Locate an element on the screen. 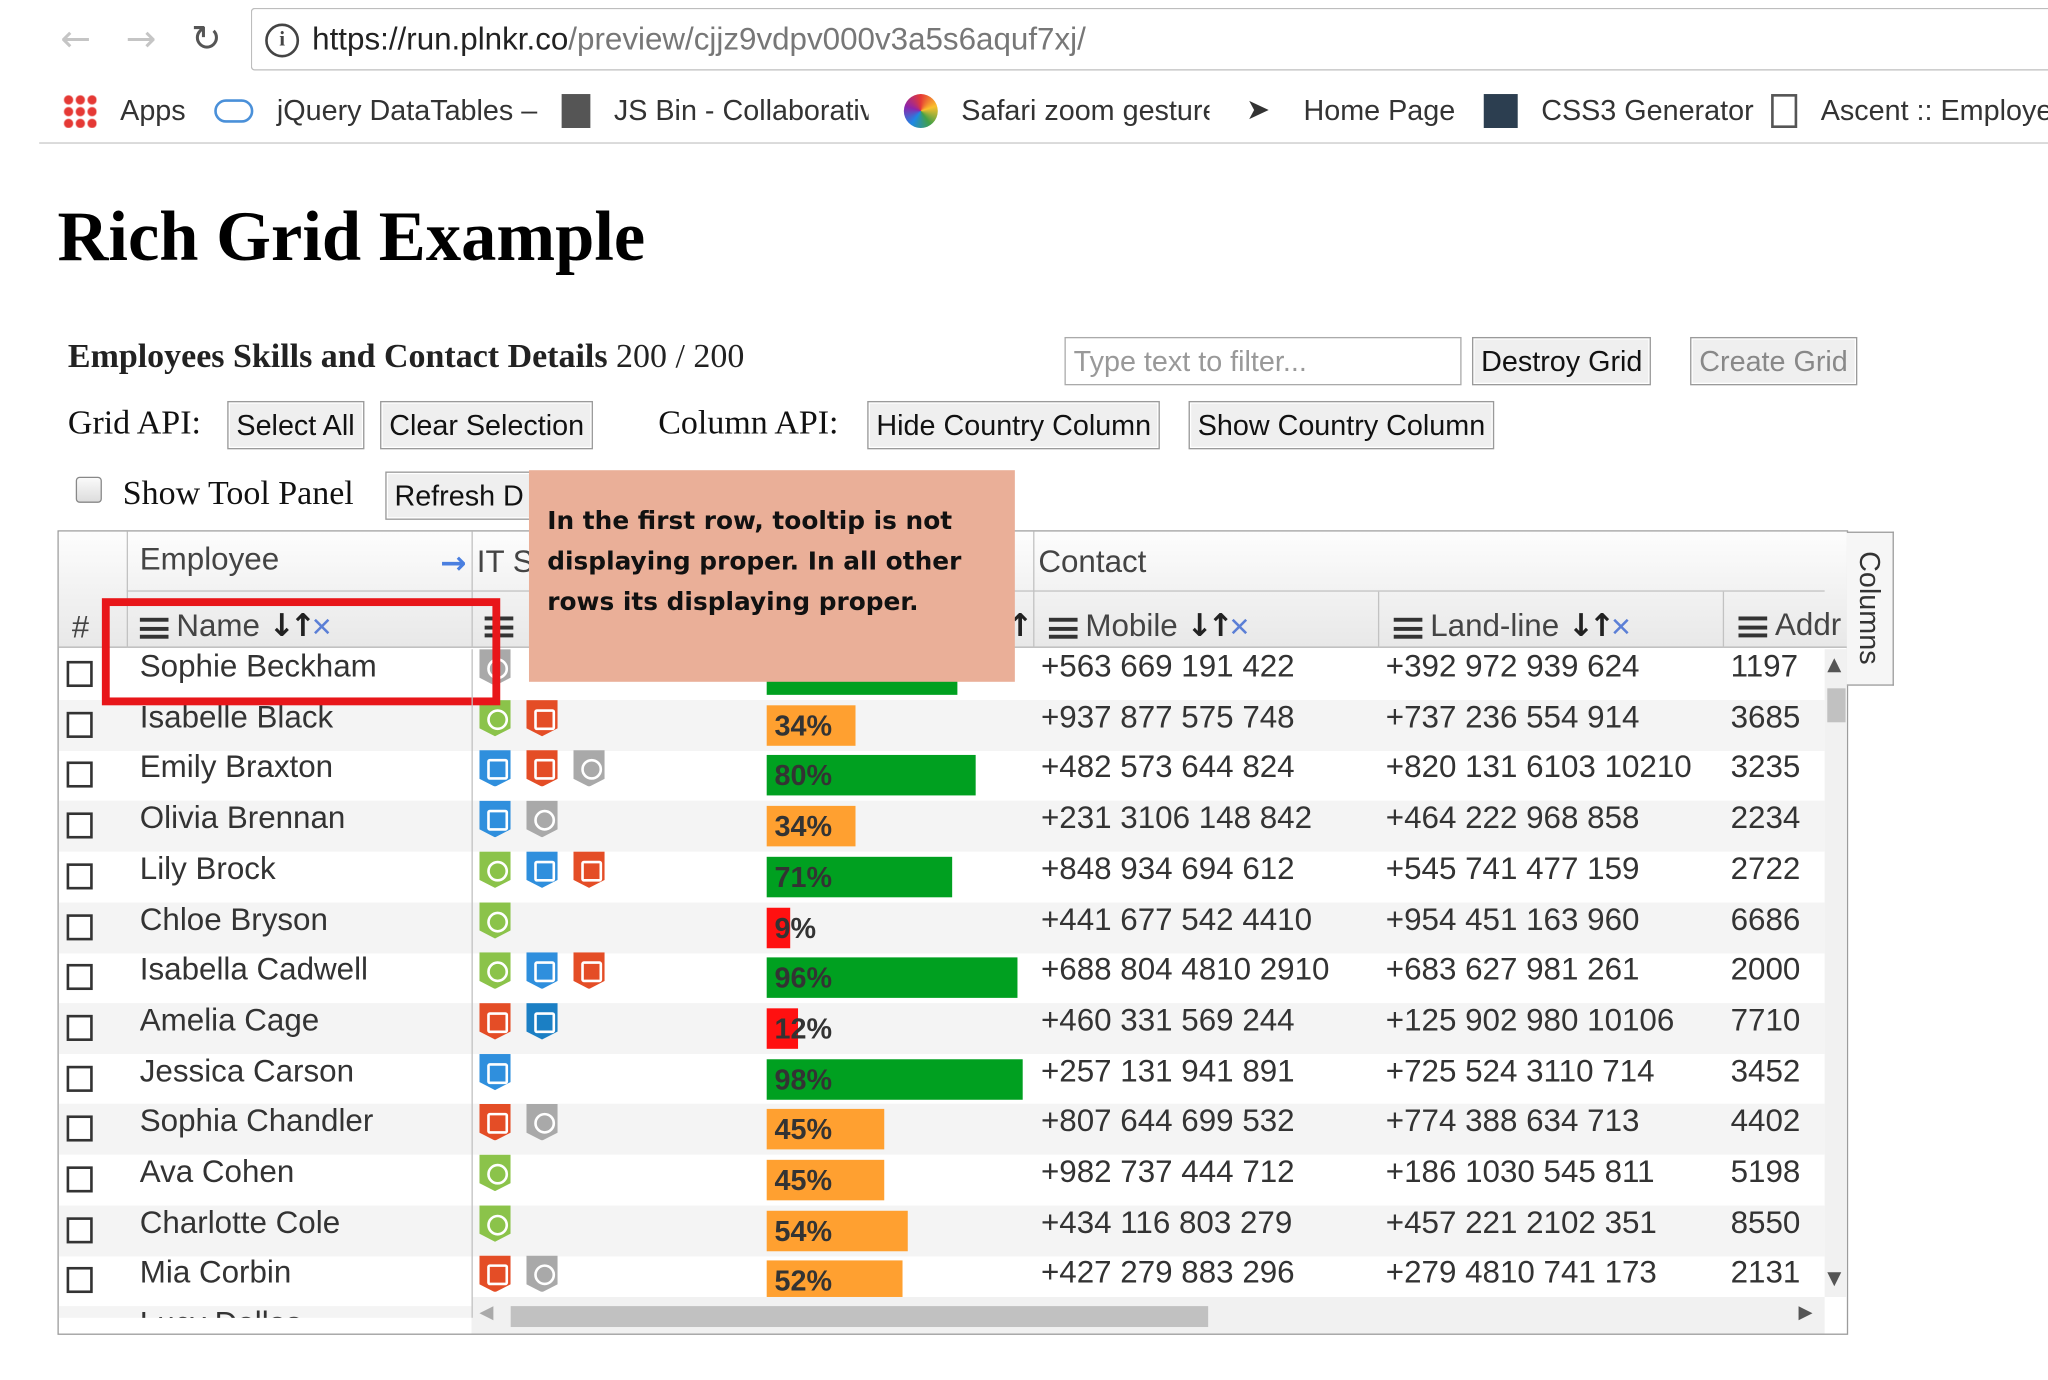 The image size is (2048, 1380). group-header-employee: Employee is located at coordinates (209, 560).